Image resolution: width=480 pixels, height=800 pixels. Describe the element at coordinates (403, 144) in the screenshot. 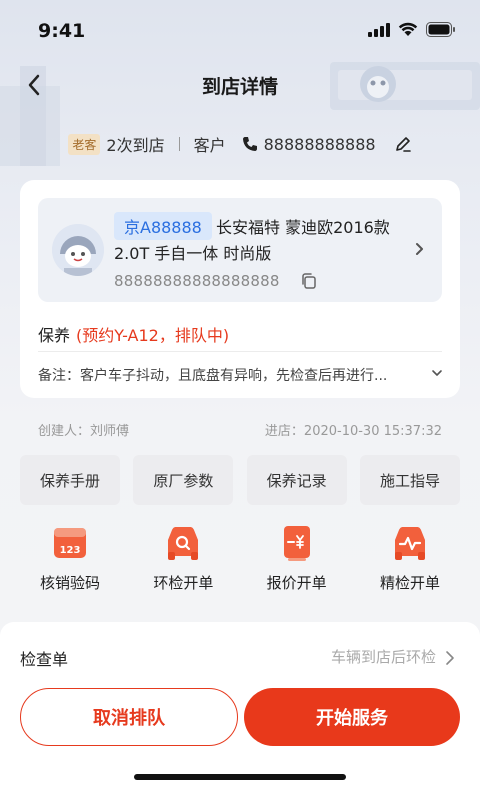

I see `edit-icon` at that location.